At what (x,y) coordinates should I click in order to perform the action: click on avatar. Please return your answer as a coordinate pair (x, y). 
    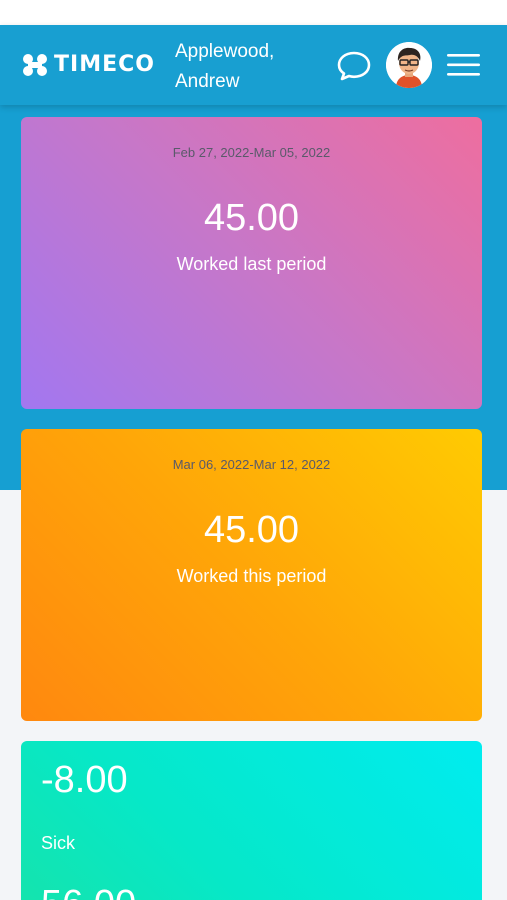
    Looking at the image, I should click on (409, 65).